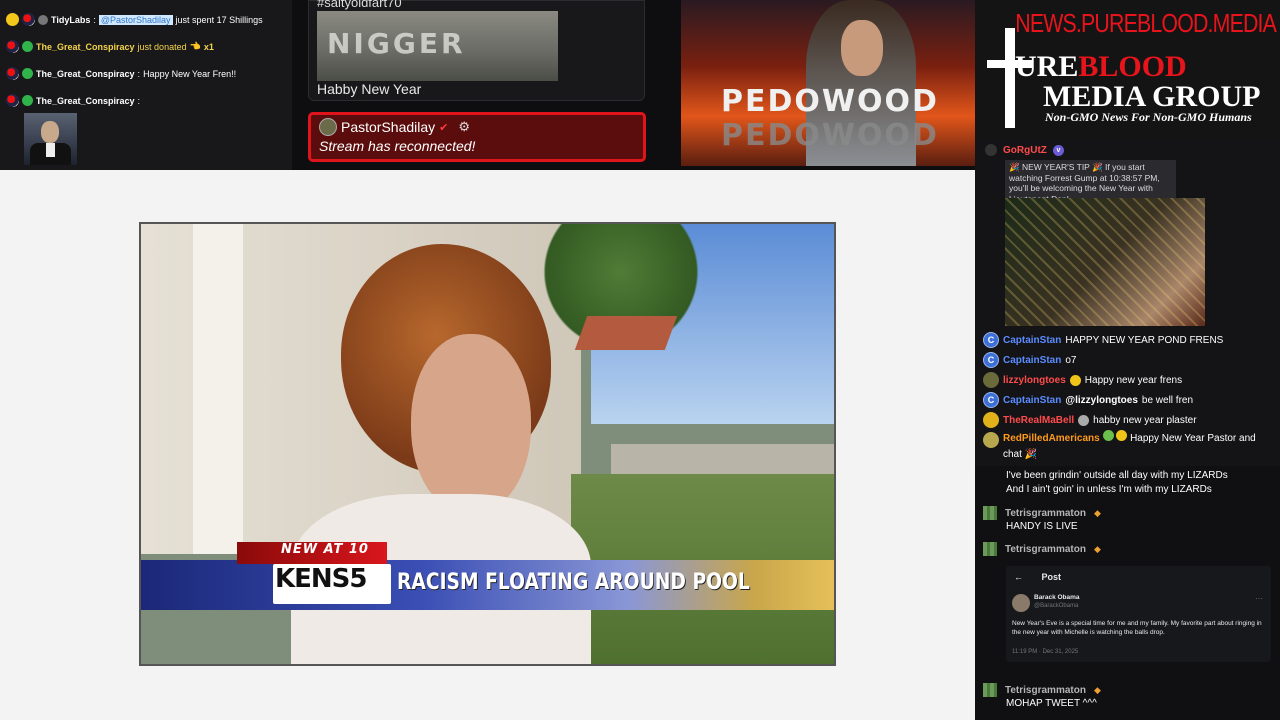 The image size is (1280, 720). I want to click on chat-username: lizzylongtoes, so click(1034, 380).